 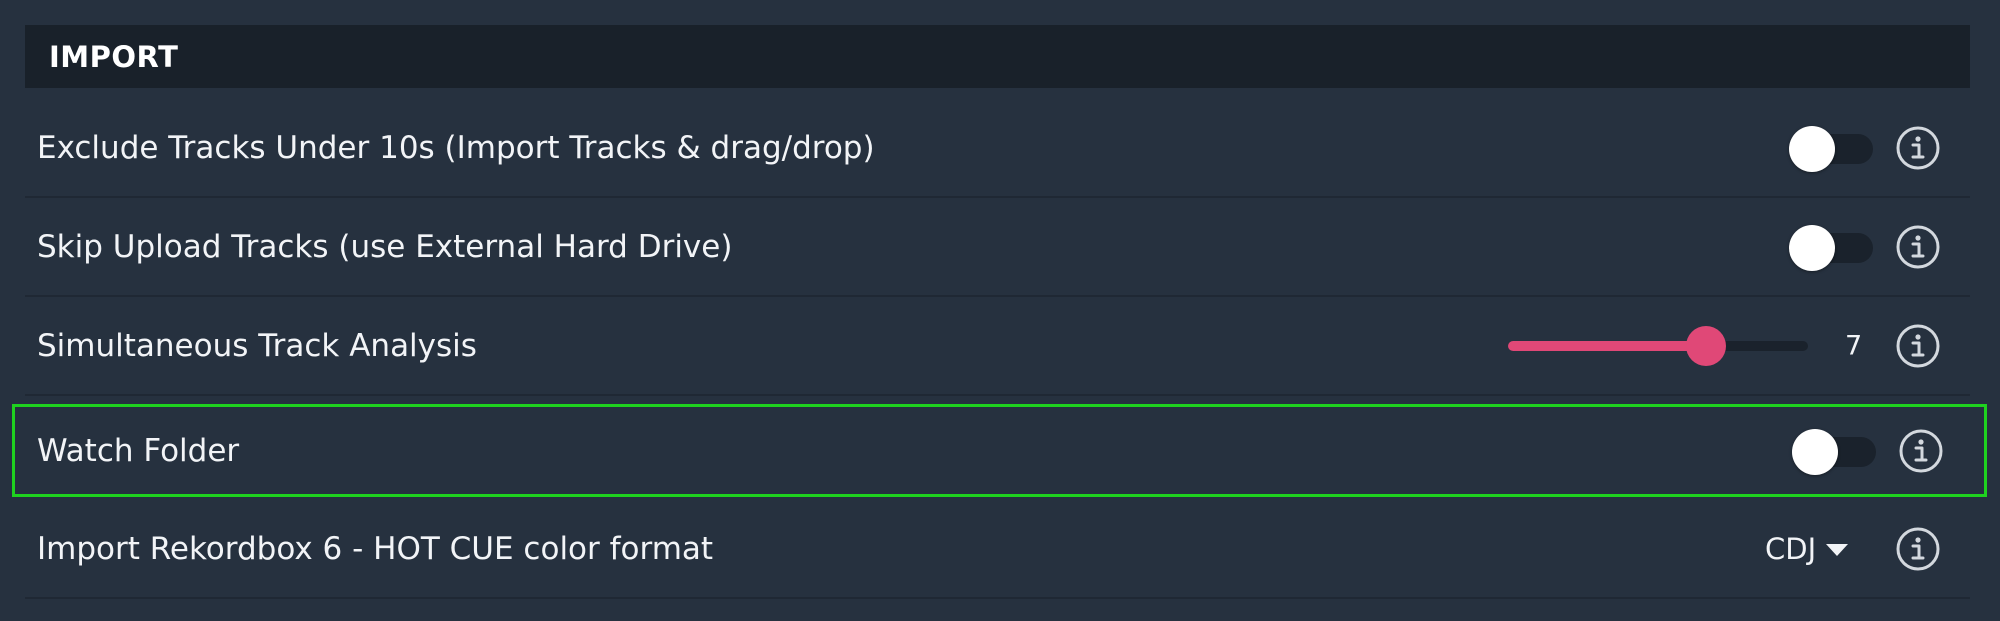 What do you see at coordinates (999, 450) in the screenshot?
I see `setting-row-watch-folder: Watch Folder` at bounding box center [999, 450].